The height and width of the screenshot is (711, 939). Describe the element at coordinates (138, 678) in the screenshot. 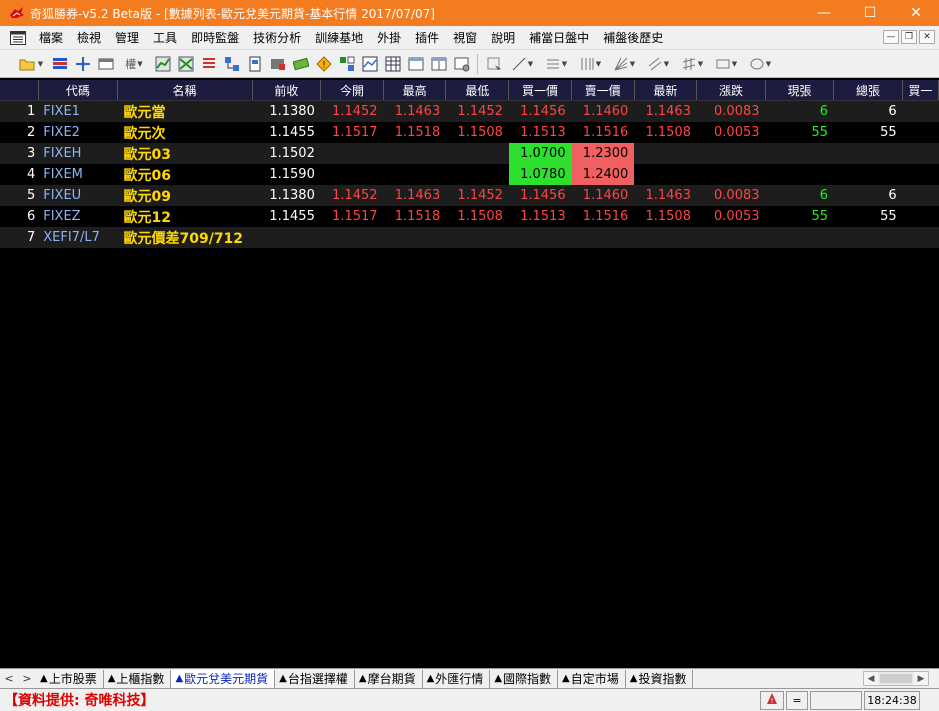

I see `tab-market-1: ▲ 上櫃指數` at that location.